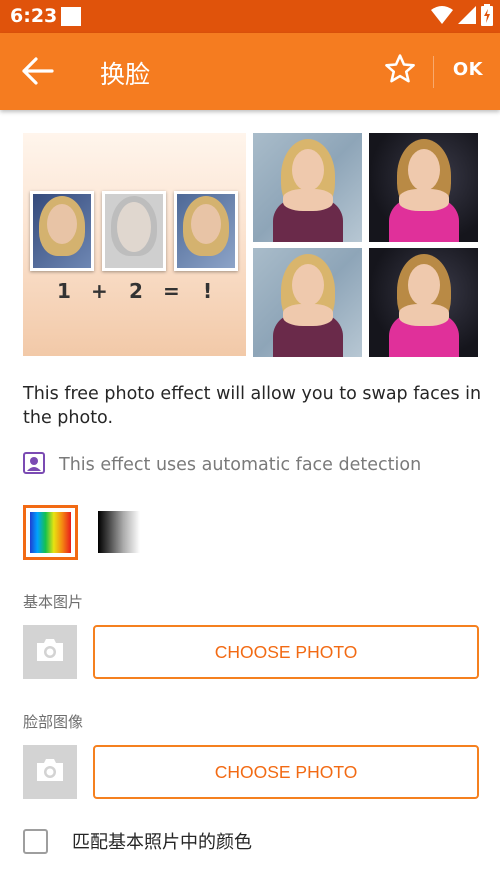  I want to click on match-color-option: 匹配基本照片中的颜色, so click(137, 841).